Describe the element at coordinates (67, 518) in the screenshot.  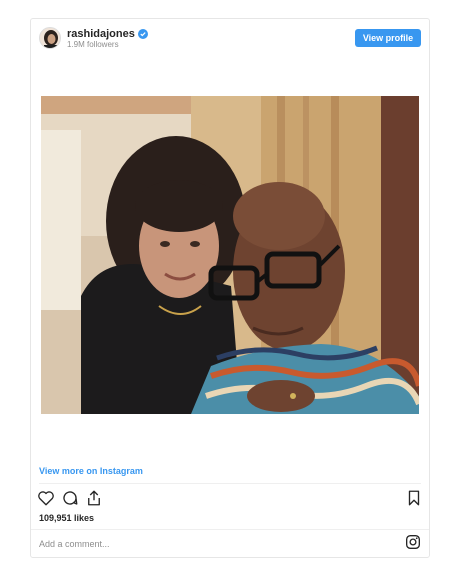
I see `like-count: 109,951 likes` at that location.